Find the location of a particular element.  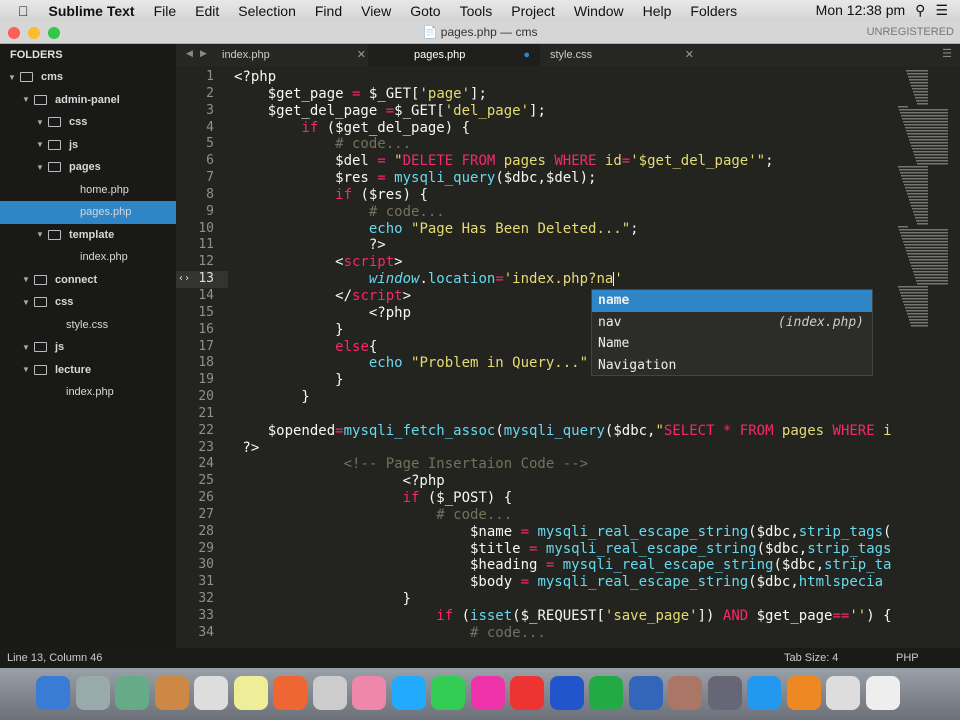

sidebar-item-home-php: home.php is located at coordinates (88, 190).